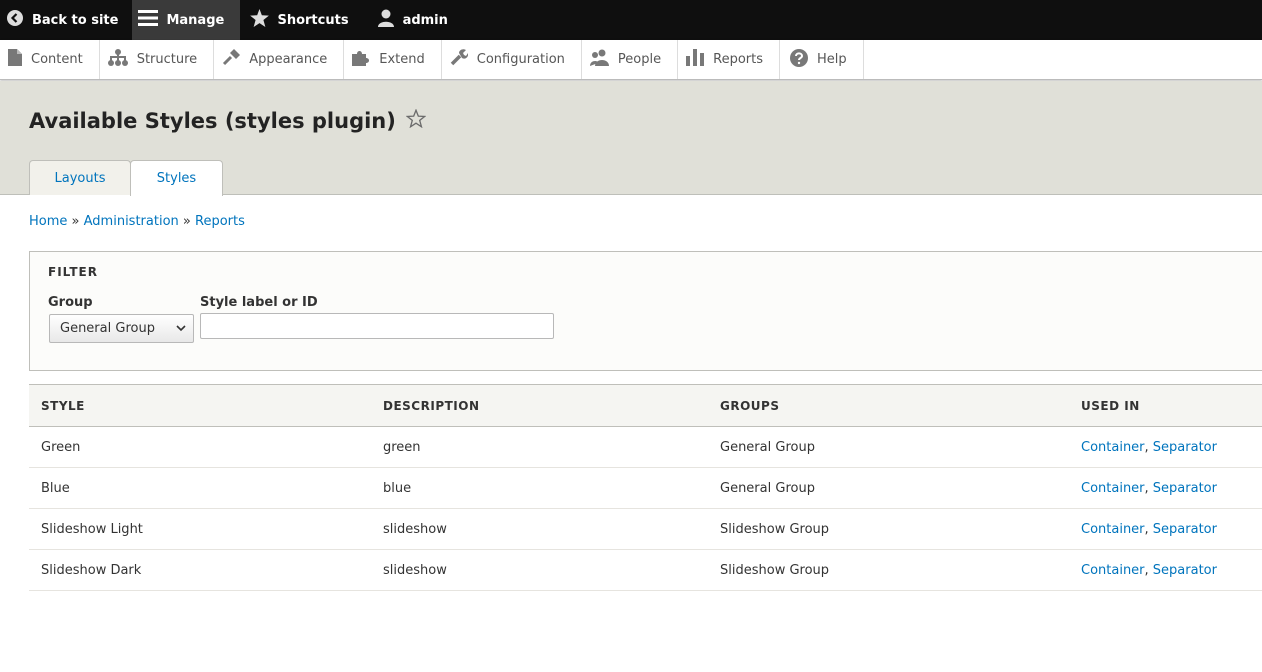 The width and height of the screenshot is (1262, 672). Describe the element at coordinates (520, 59) in the screenshot. I see `tray-item-label: Configuration` at that location.